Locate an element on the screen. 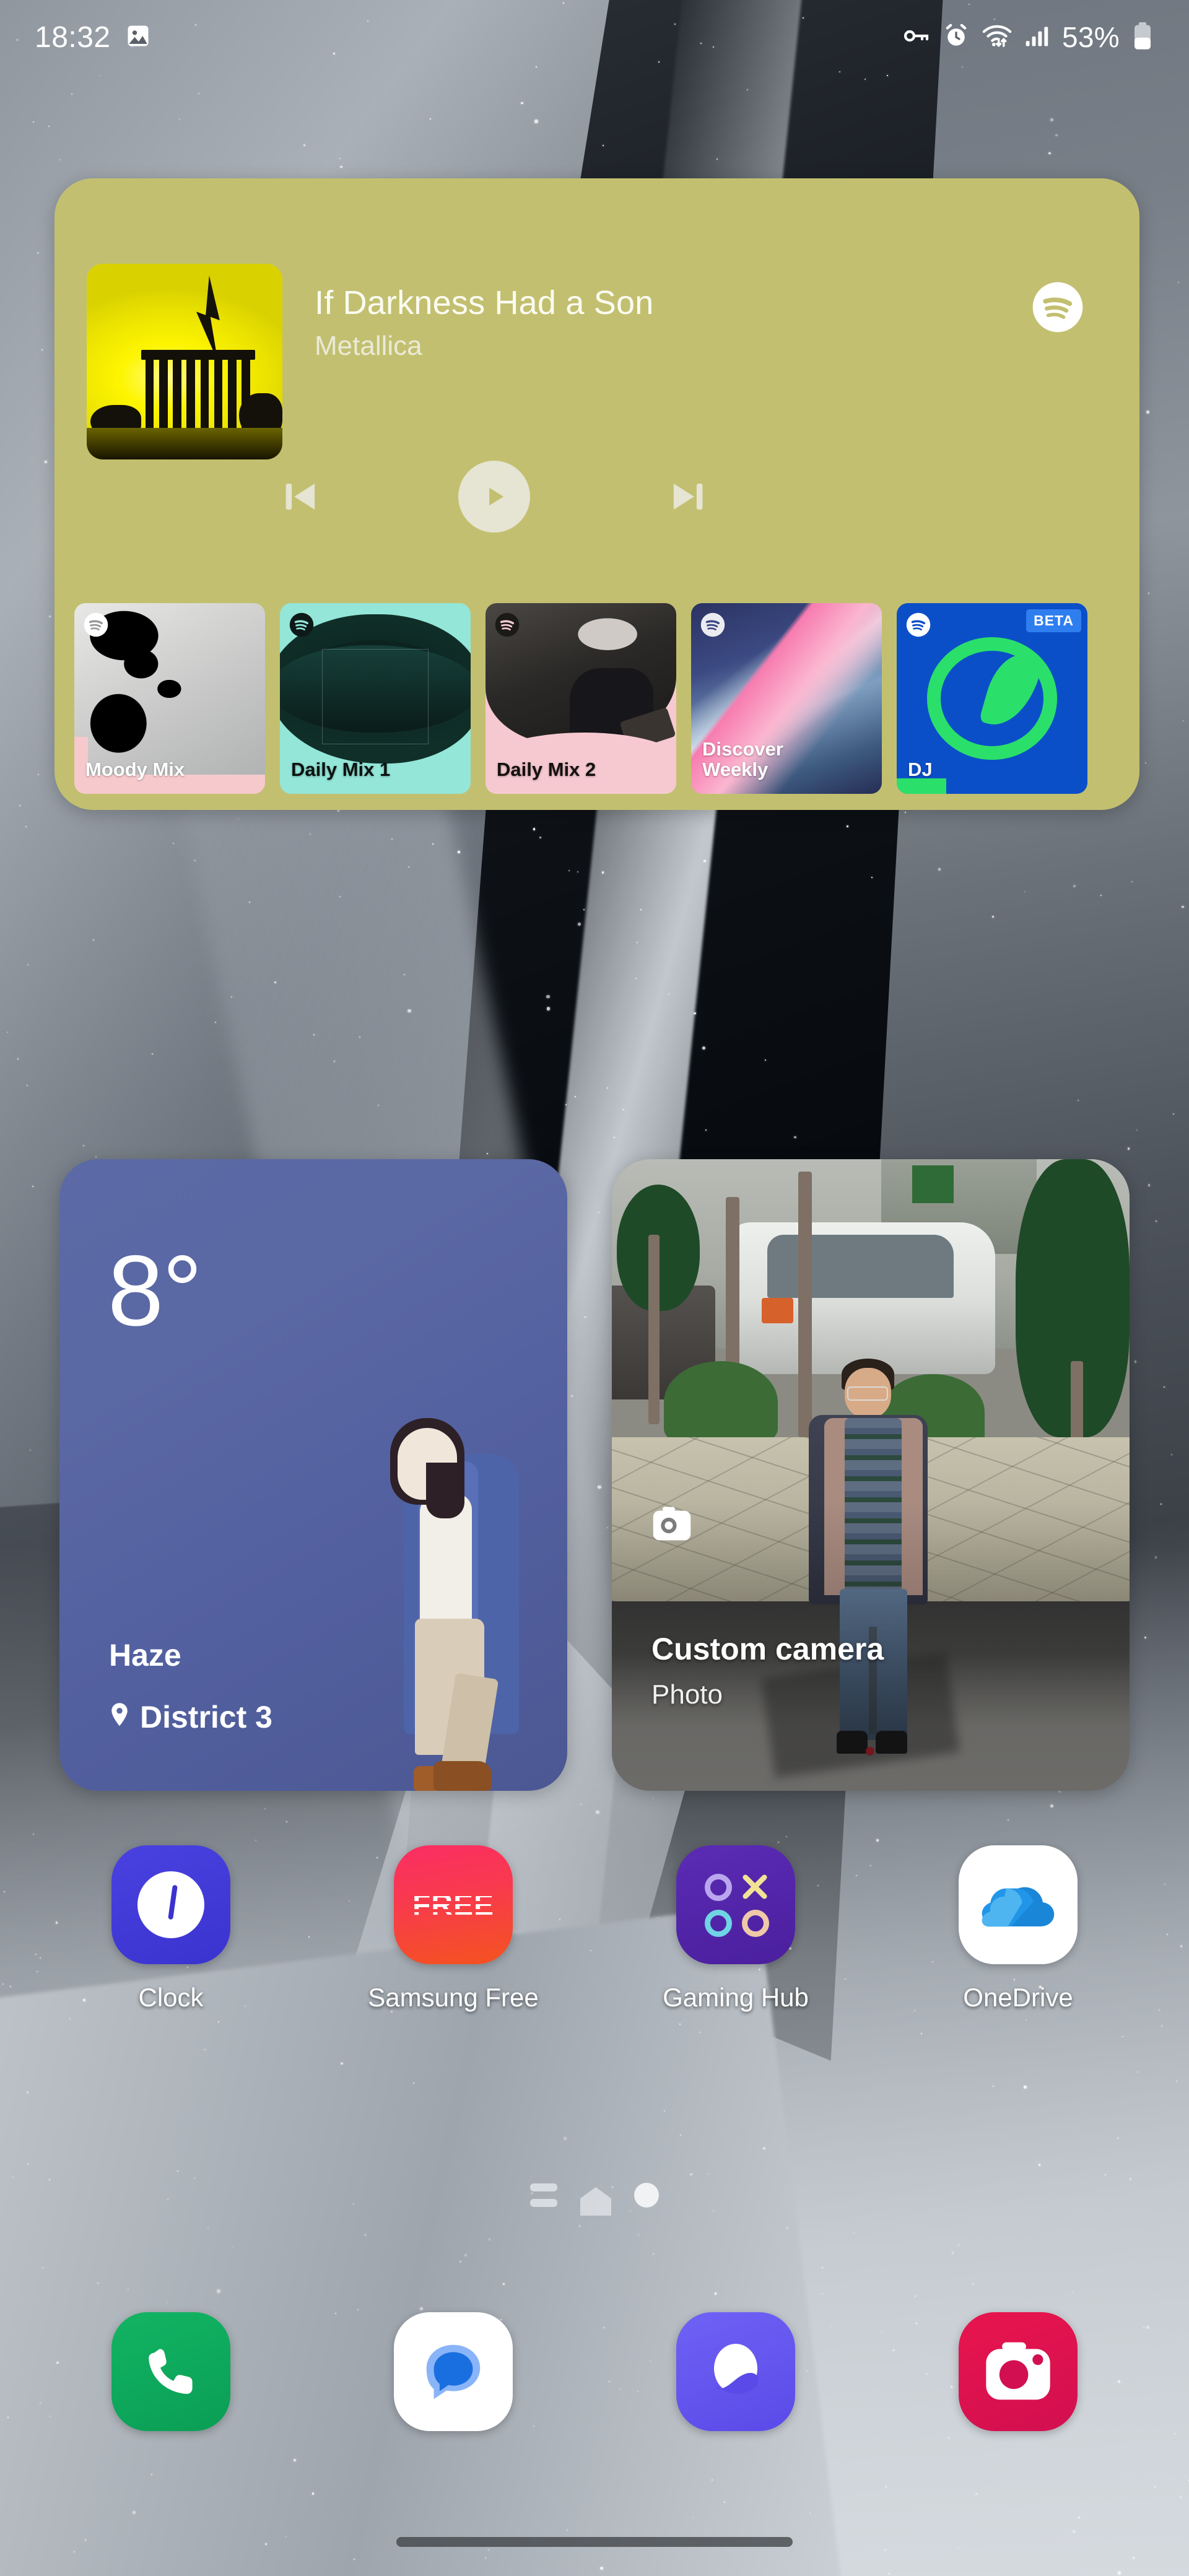  gallery-icon is located at coordinates (138, 37).